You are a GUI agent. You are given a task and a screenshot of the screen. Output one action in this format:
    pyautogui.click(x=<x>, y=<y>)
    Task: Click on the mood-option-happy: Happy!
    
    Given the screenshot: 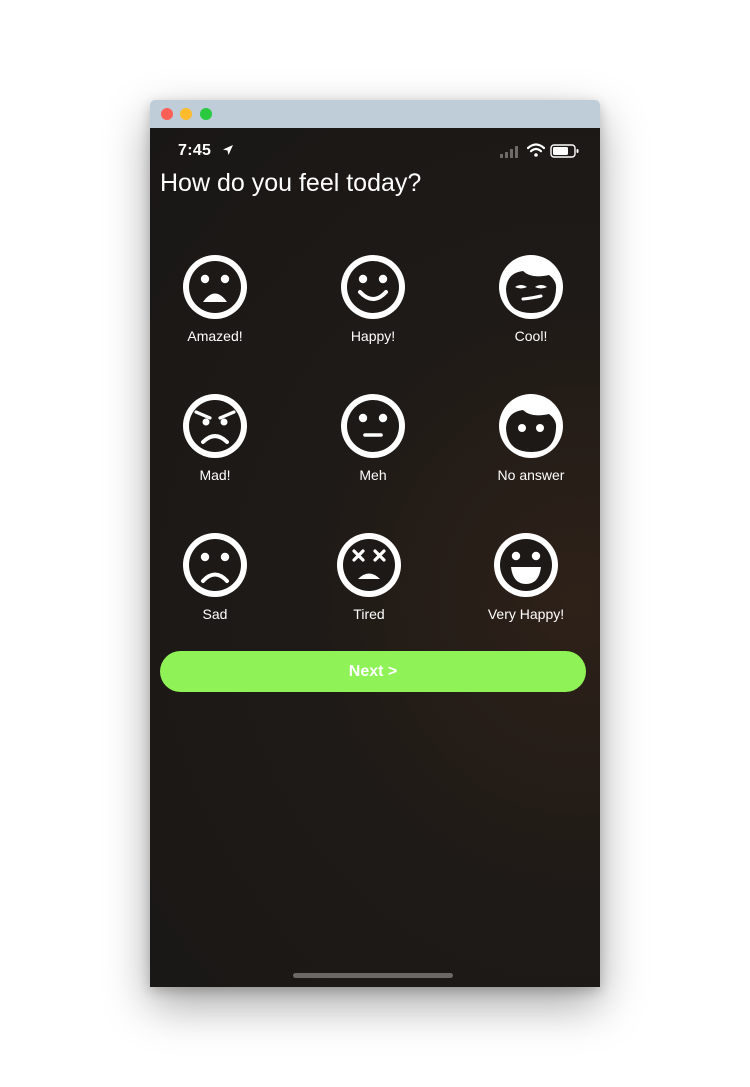 What is the action you would take?
    pyautogui.click(x=373, y=301)
    